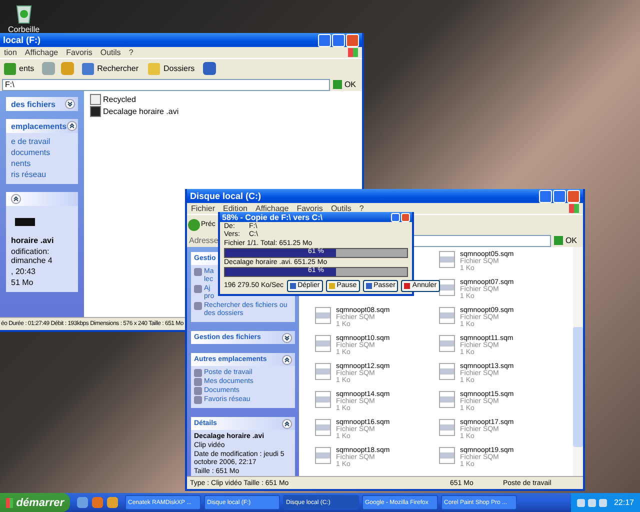  I want to click on menu-item: tion, so click(10, 52).